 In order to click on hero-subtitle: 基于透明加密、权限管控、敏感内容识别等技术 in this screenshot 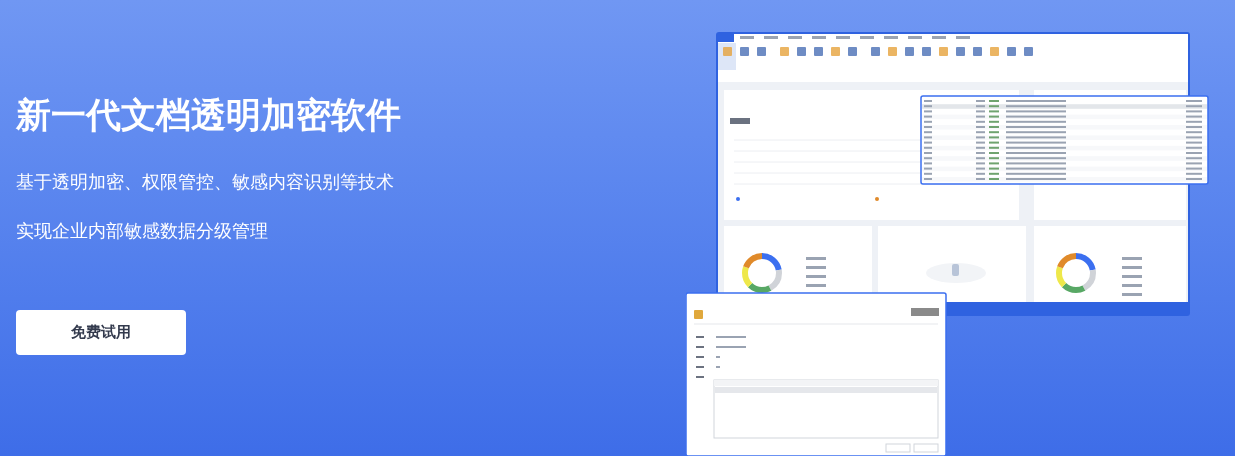, I will do `click(205, 181)`.